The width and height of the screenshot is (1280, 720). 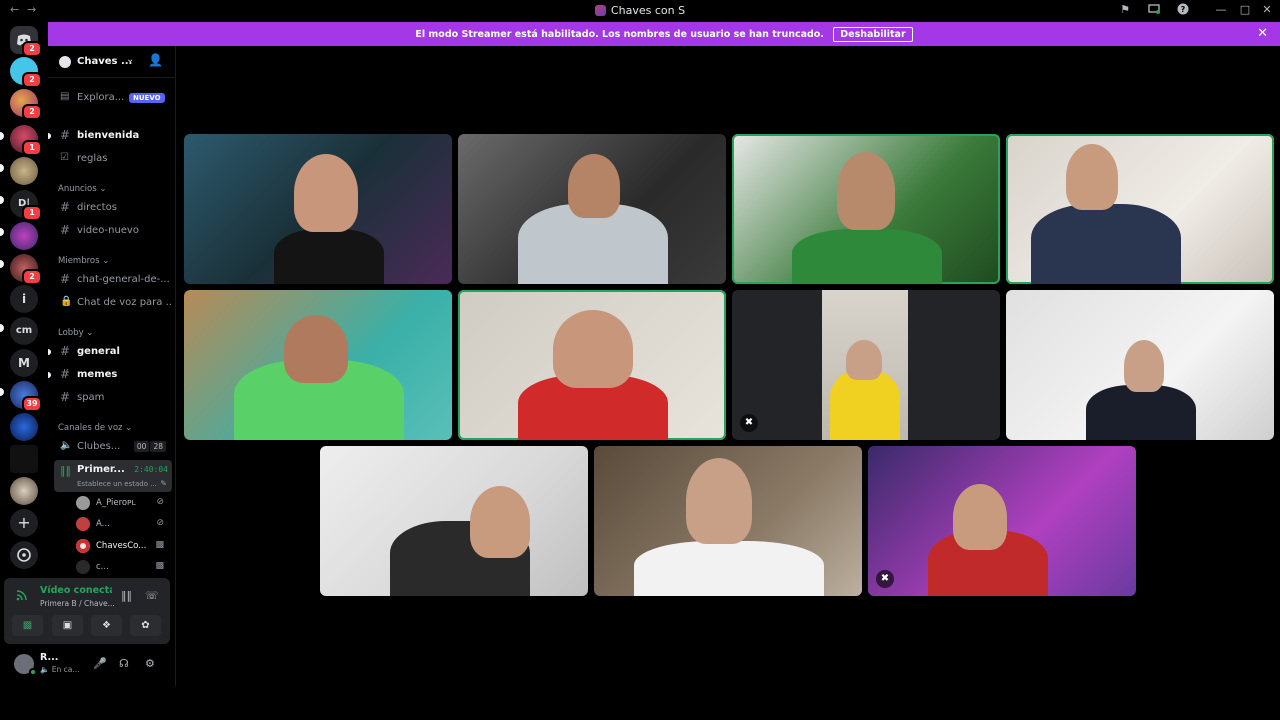 I want to click on channel-spam: # spam, so click(x=113, y=398).